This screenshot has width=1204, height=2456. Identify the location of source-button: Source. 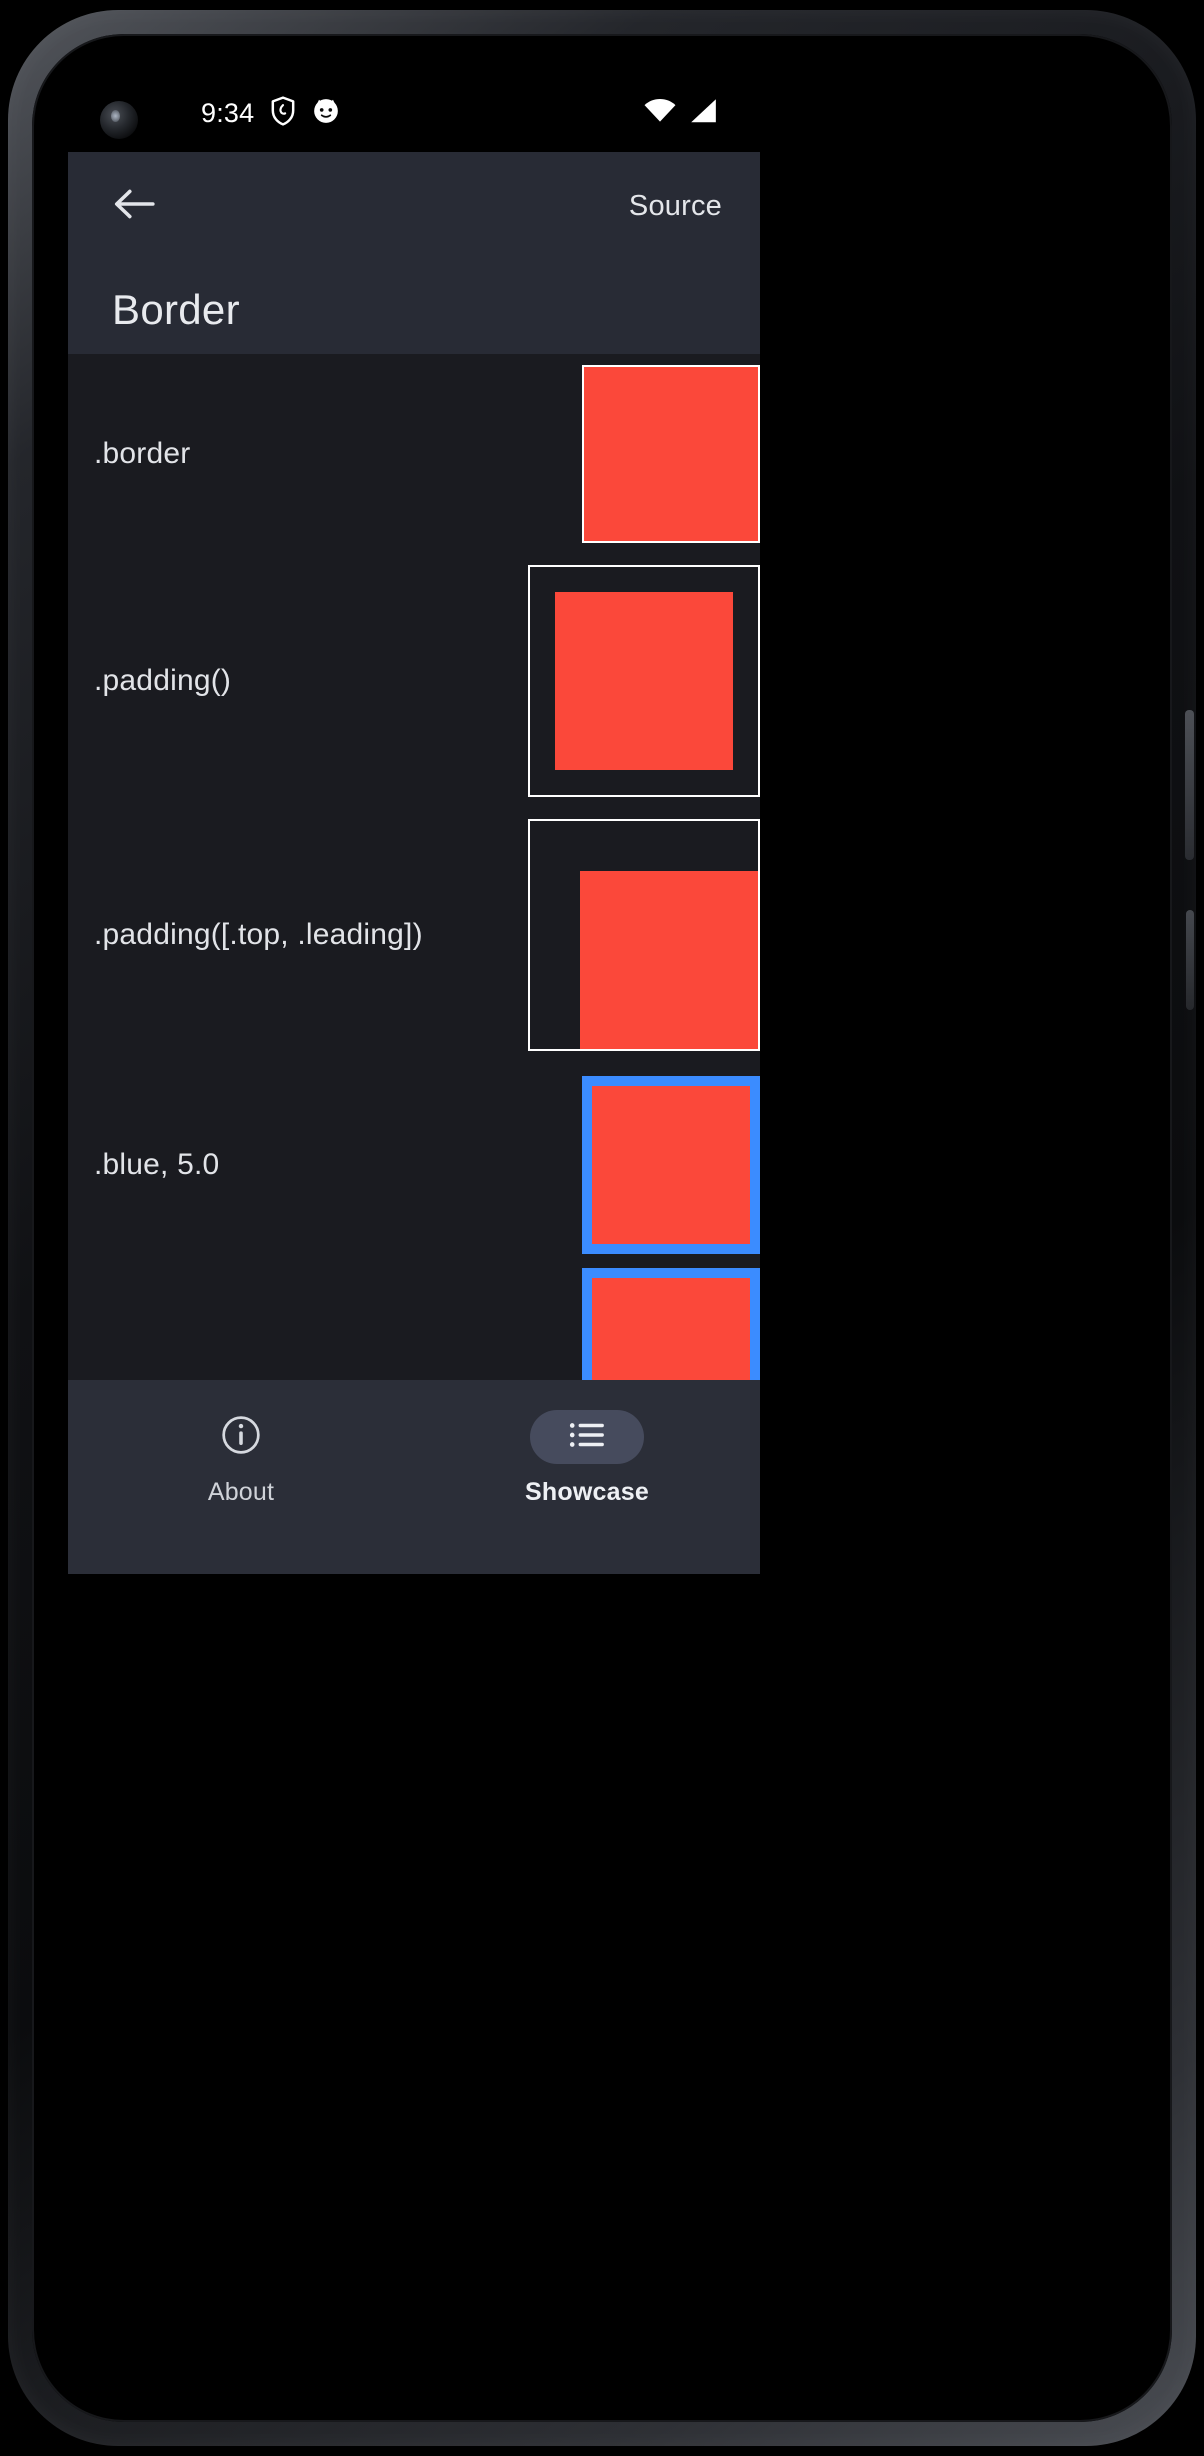
(675, 206).